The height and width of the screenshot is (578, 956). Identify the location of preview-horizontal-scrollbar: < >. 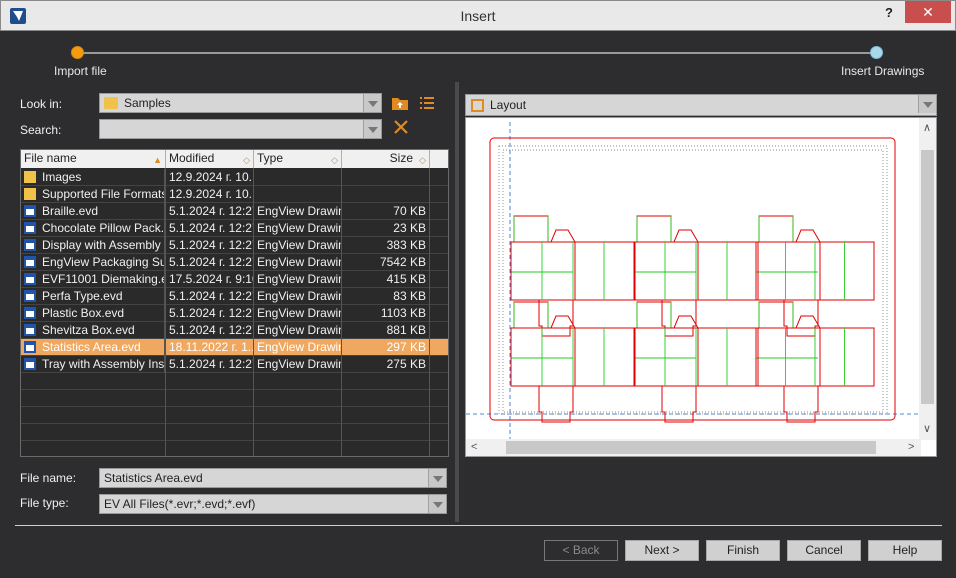
(693, 447).